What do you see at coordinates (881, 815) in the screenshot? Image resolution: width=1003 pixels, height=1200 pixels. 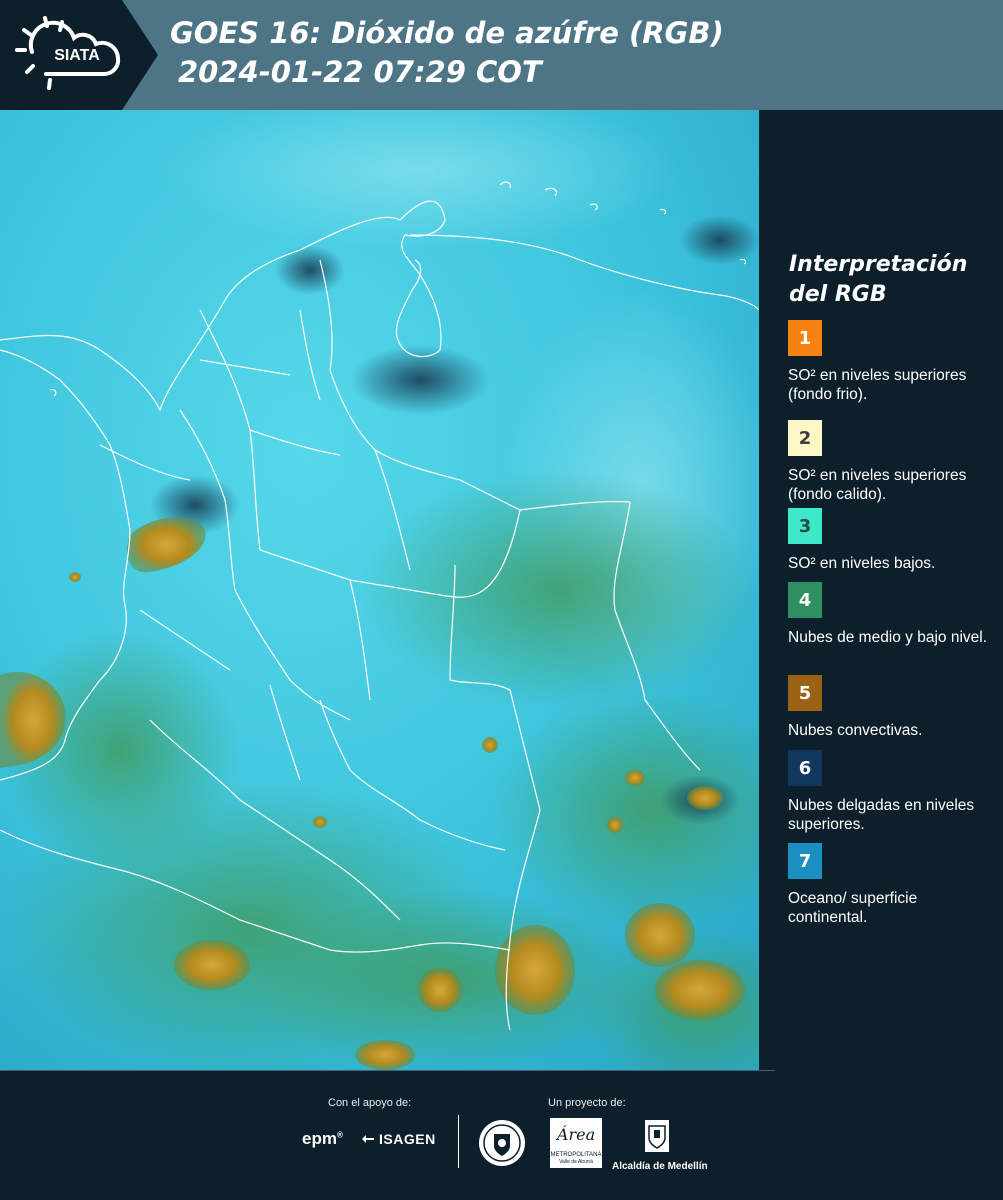 I see `legend-label: Nubes delgadas en niveles superiores.` at bounding box center [881, 815].